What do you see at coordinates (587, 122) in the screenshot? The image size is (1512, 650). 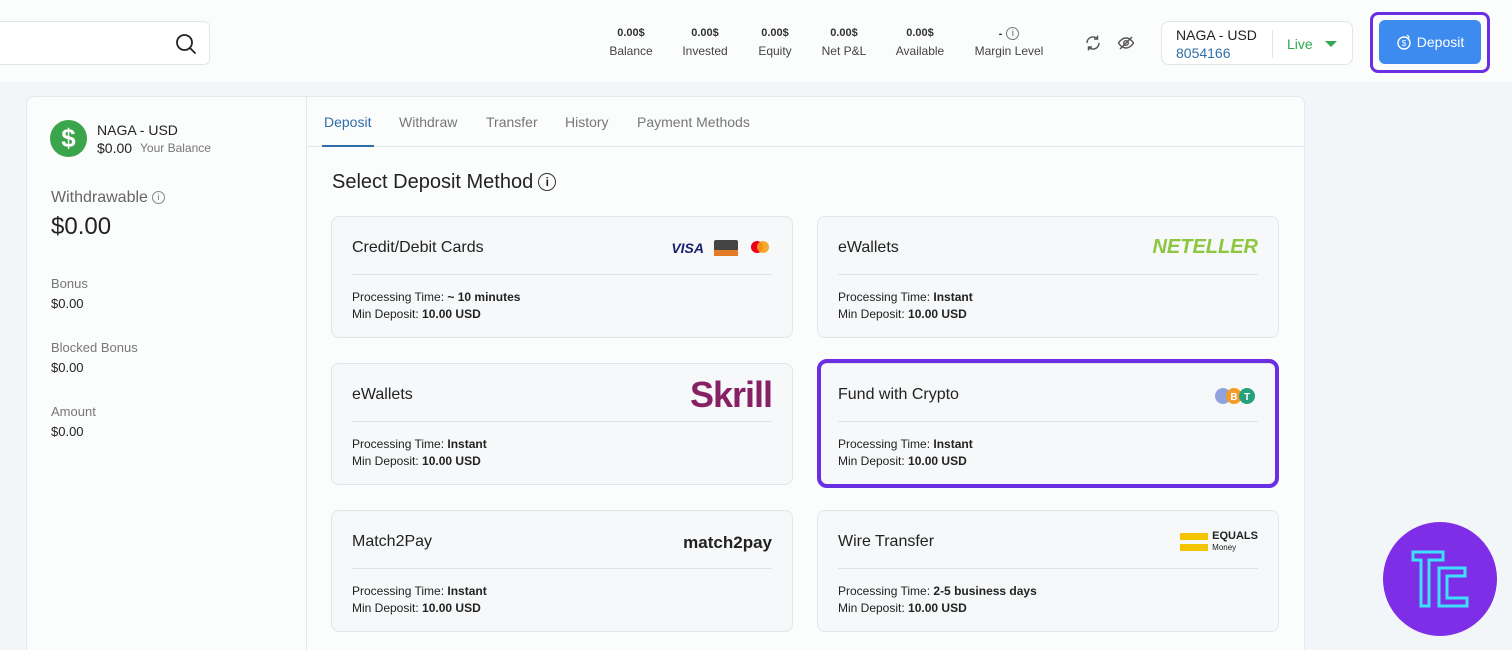 I see `tab-history: History` at bounding box center [587, 122].